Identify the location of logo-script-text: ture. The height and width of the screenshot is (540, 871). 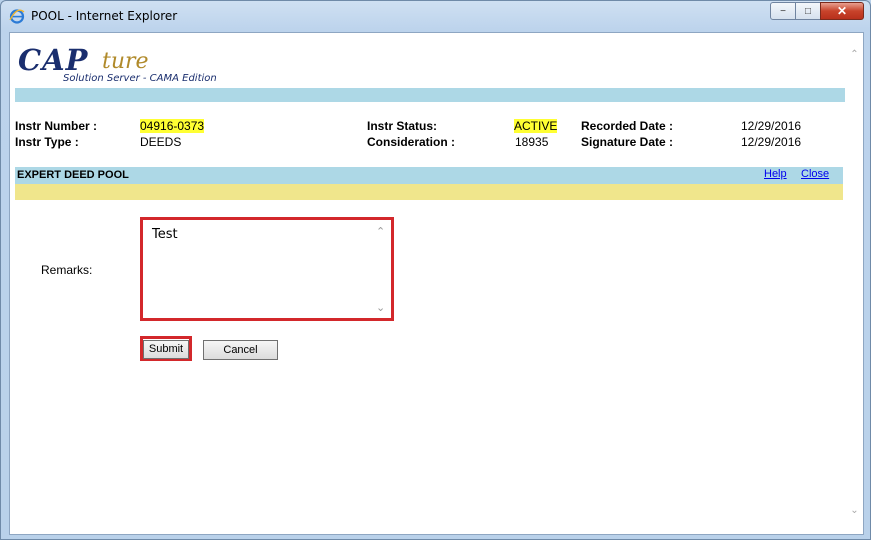
(125, 61).